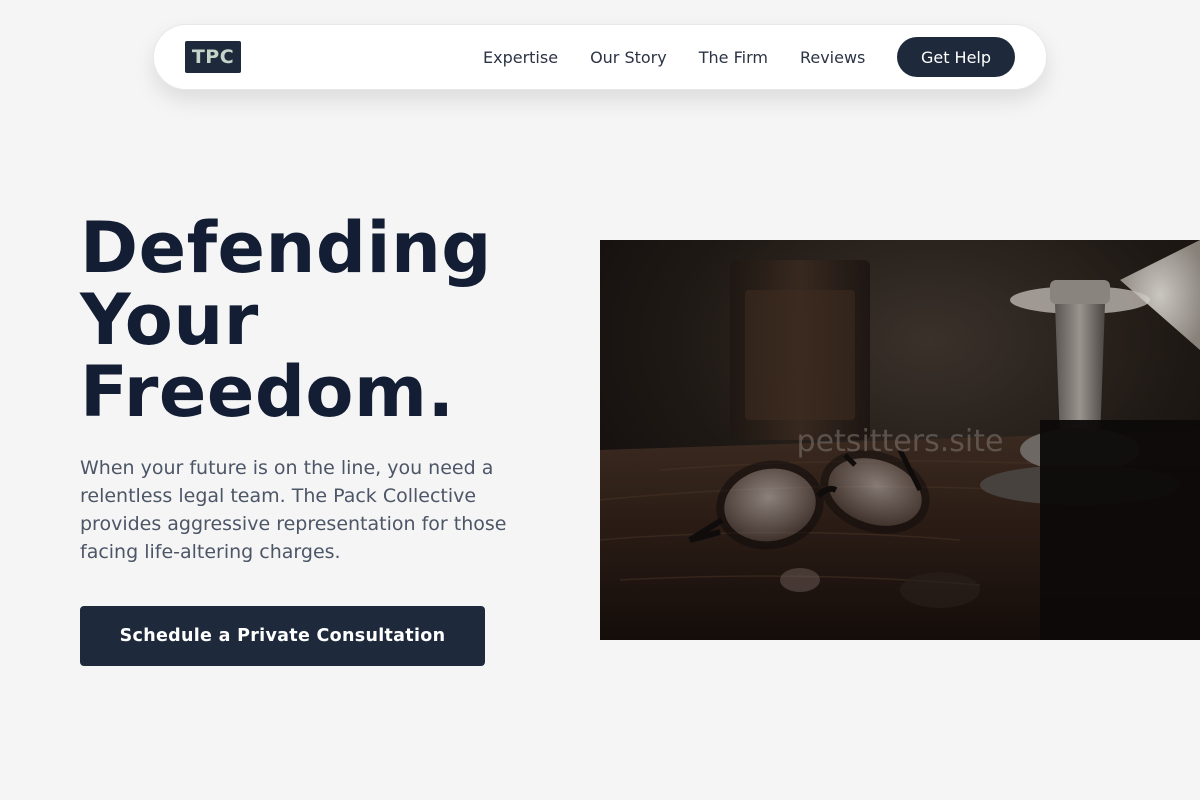 Image resolution: width=1200 pixels, height=800 pixels. I want to click on hero-headline: Defending Your Freedom., so click(330, 320).